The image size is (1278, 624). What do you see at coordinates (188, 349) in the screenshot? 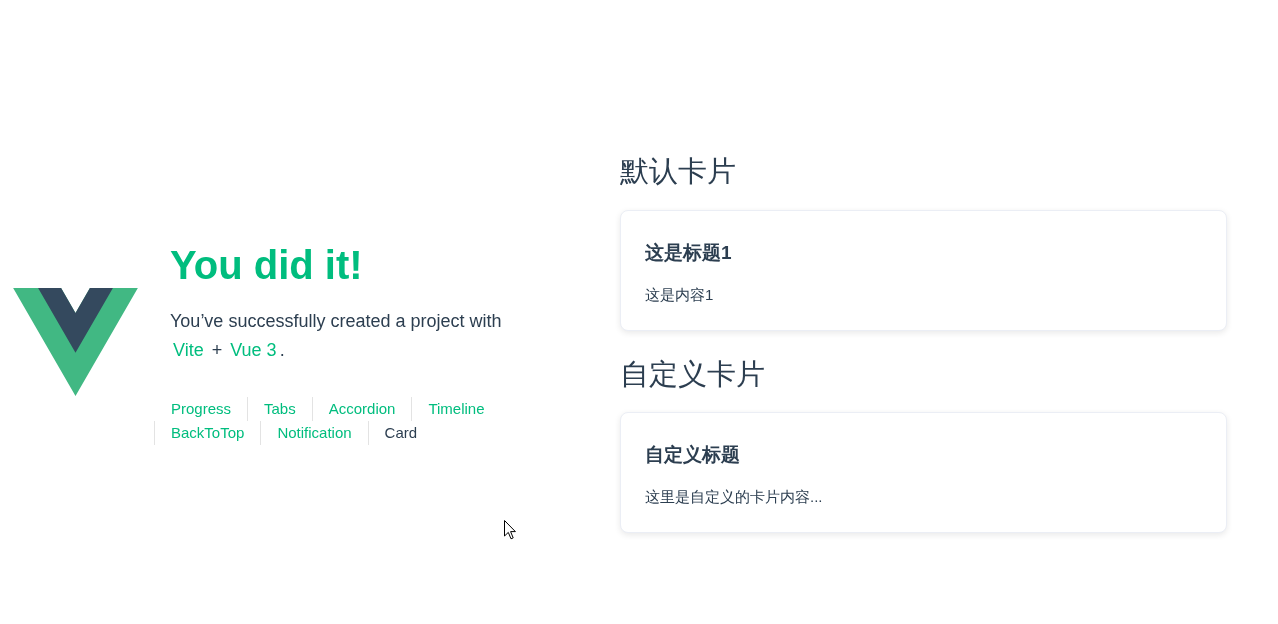
I see `greeting-link: Vite` at bounding box center [188, 349].